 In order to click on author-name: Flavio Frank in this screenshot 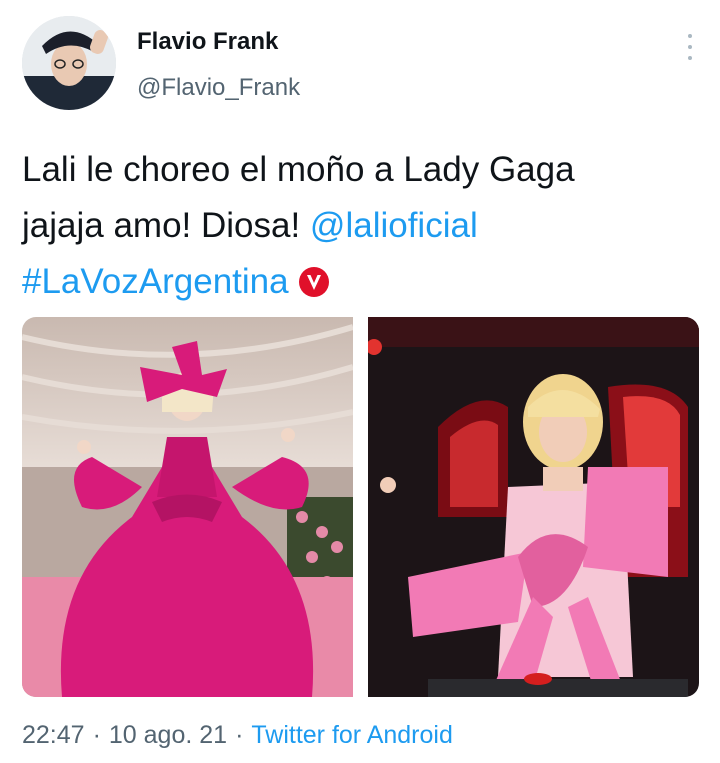, I will do `click(207, 42)`.